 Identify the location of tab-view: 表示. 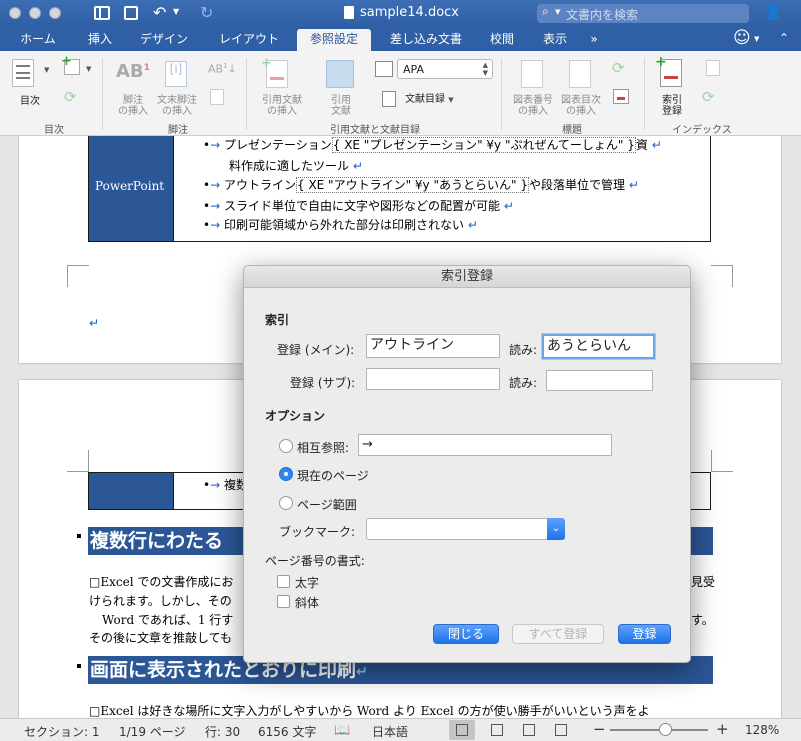
(555, 40).